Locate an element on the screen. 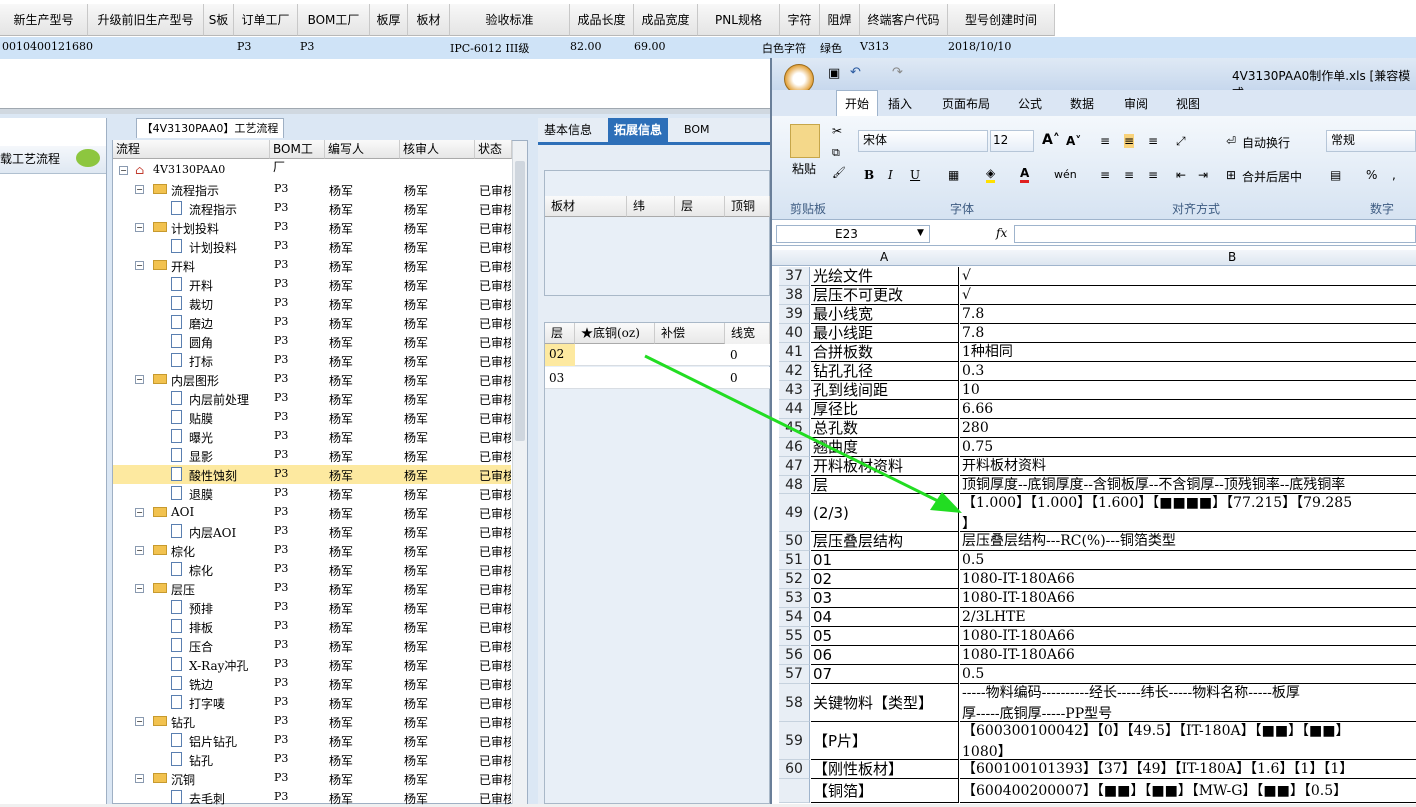 The image size is (1416, 807). green-arrow is located at coordinates (803, 433).